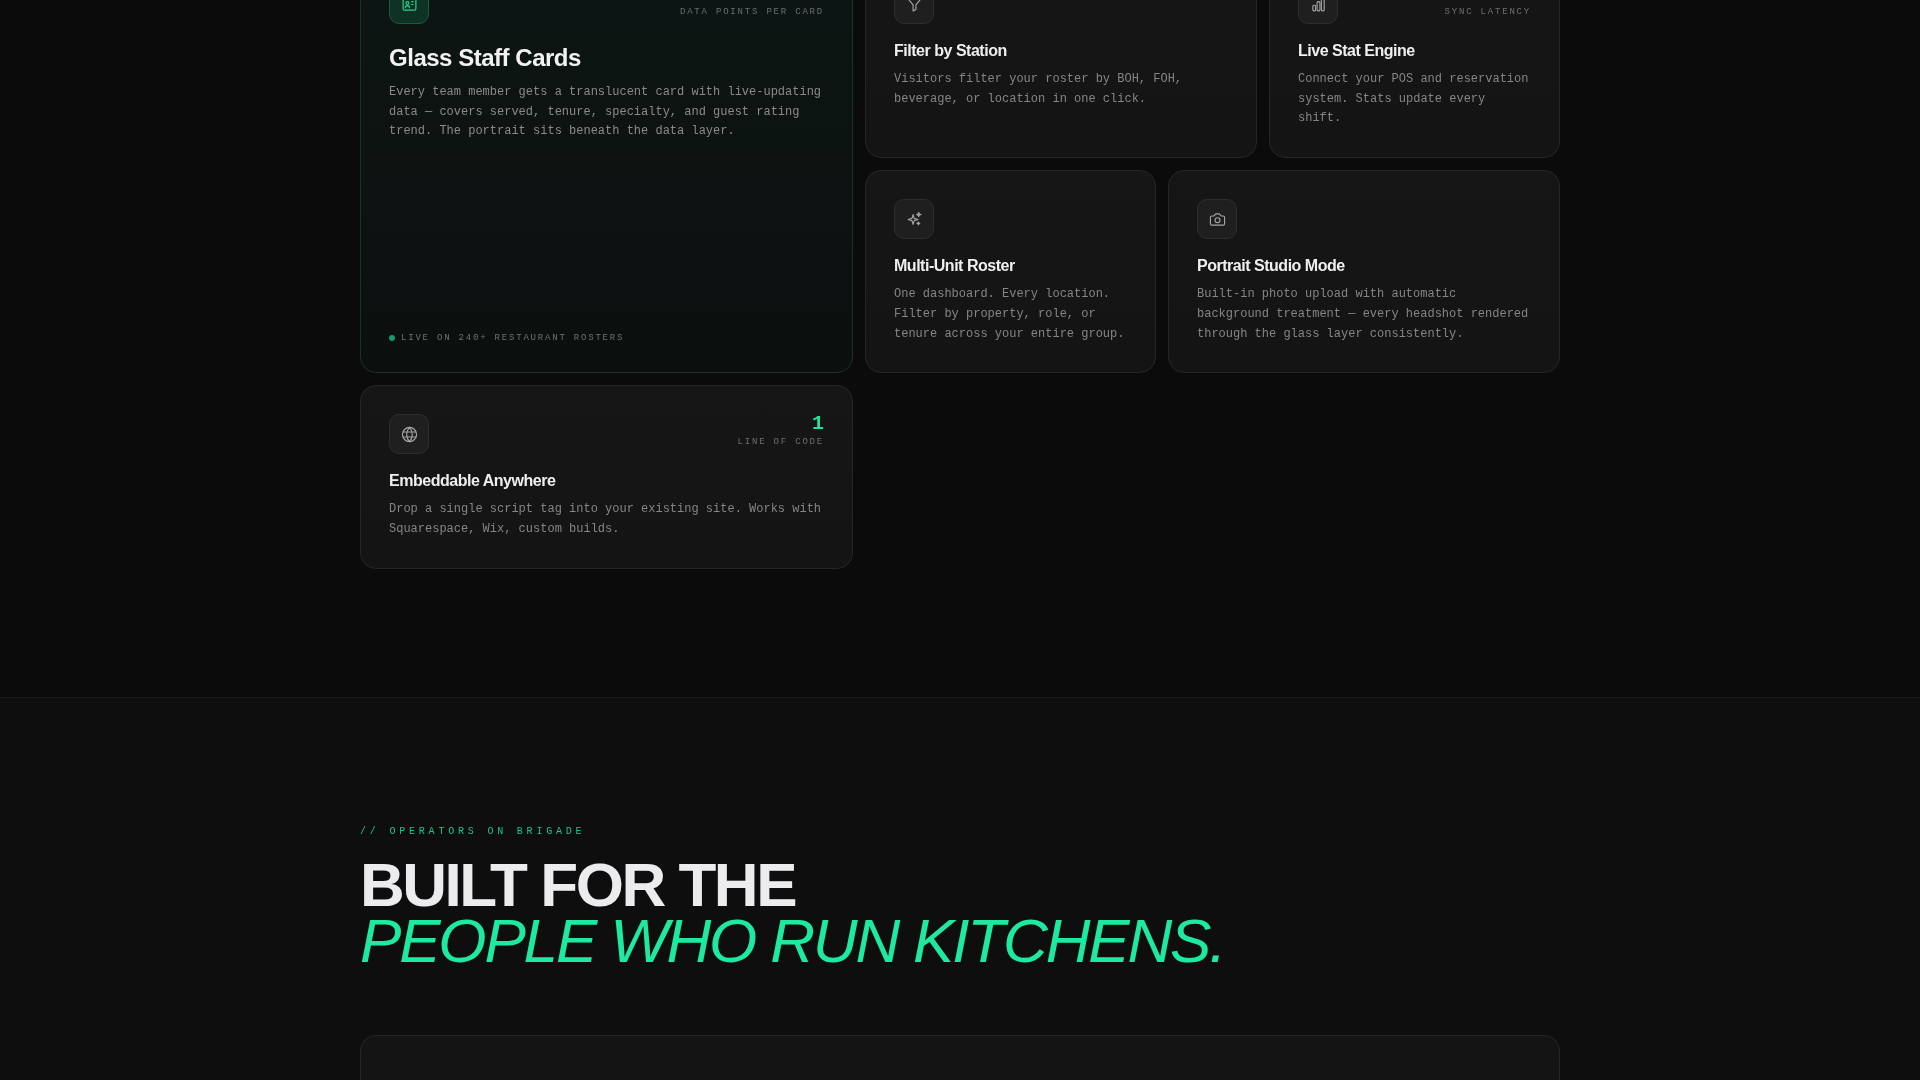  Describe the element at coordinates (1363, 314) in the screenshot. I see `card-description: Built-in photo upload with automatic background treatment — every headshot rendered through the glass layer consistently.` at that location.